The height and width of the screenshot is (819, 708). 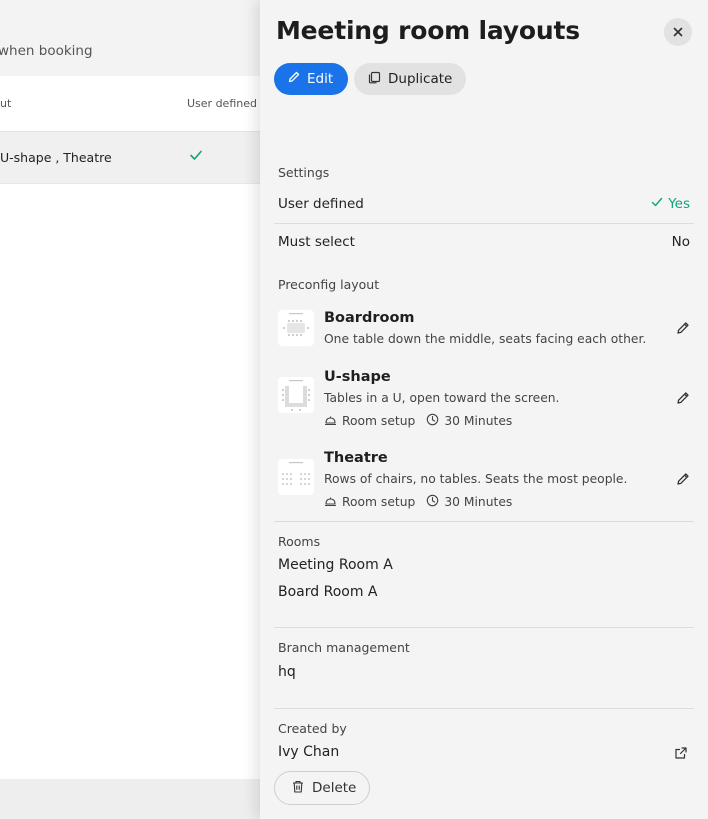 What do you see at coordinates (484, 790) in the screenshot?
I see `panel-footer: Delete` at bounding box center [484, 790].